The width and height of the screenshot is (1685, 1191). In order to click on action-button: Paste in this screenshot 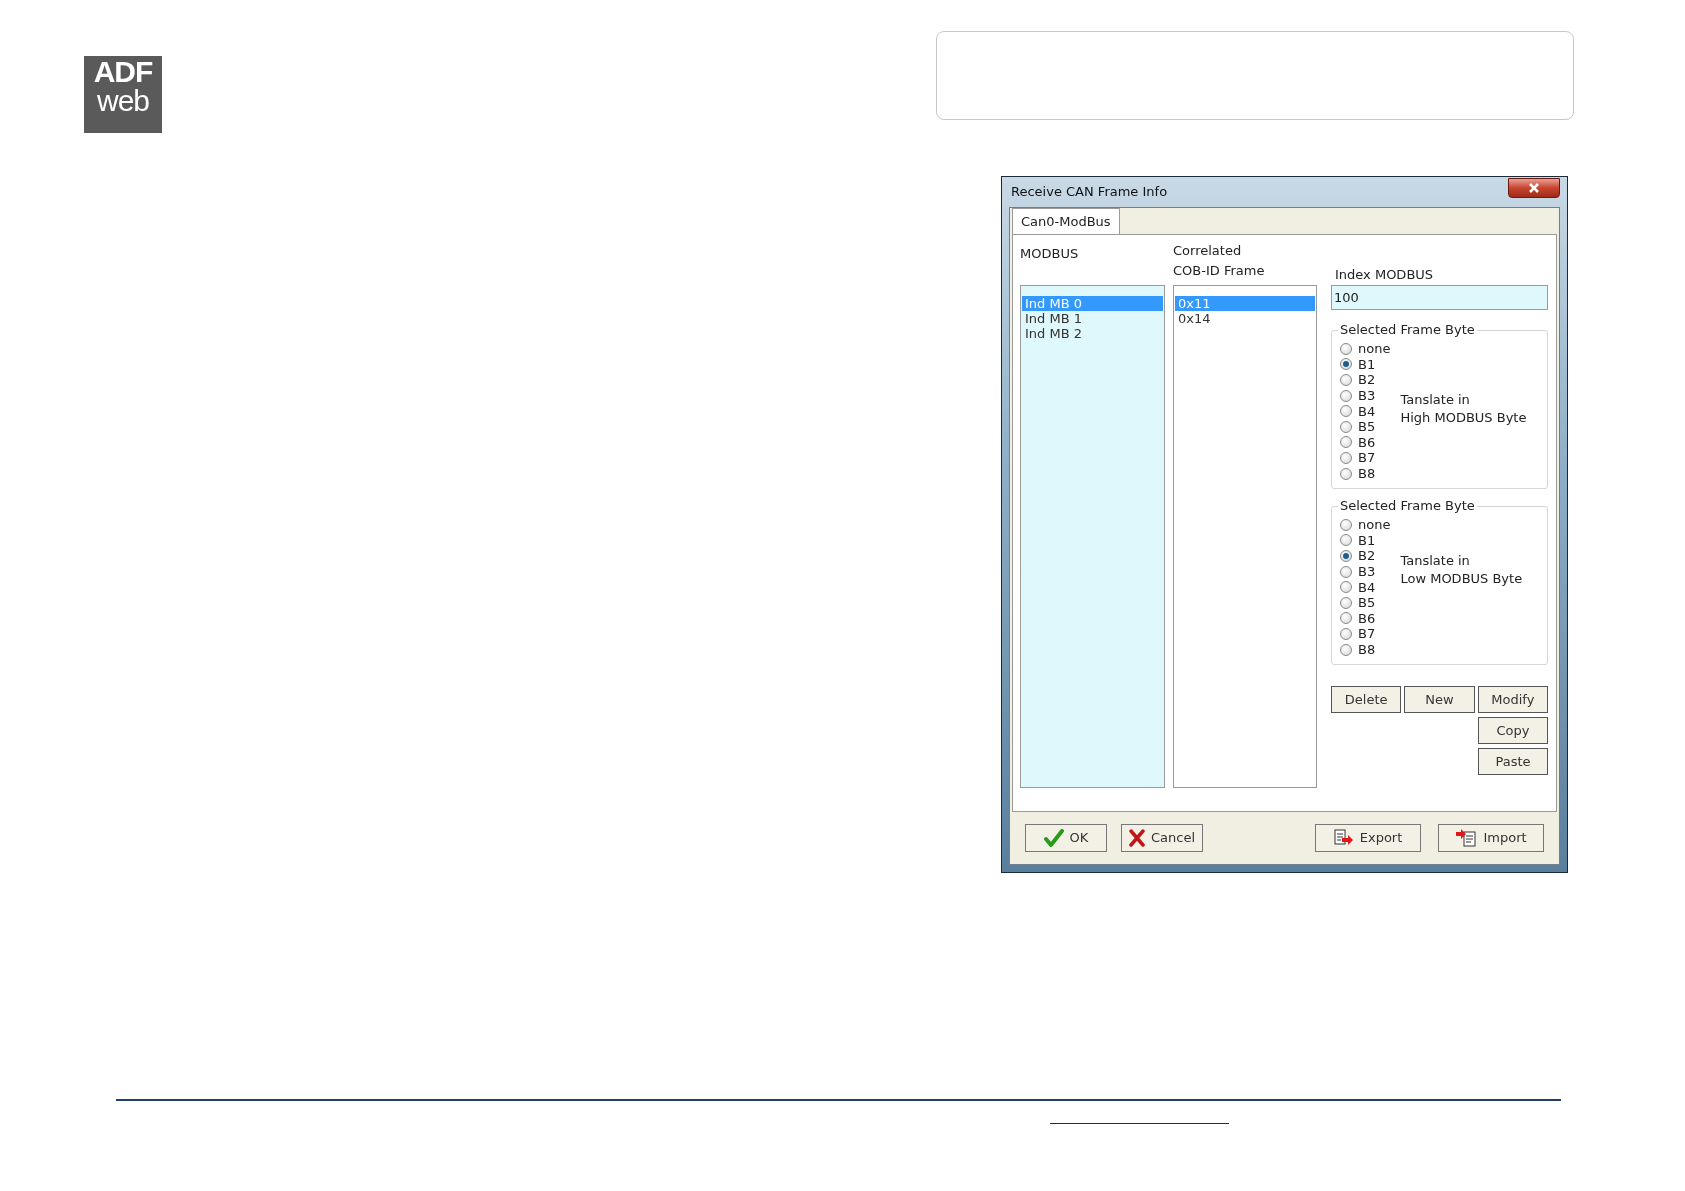, I will do `click(1513, 761)`.